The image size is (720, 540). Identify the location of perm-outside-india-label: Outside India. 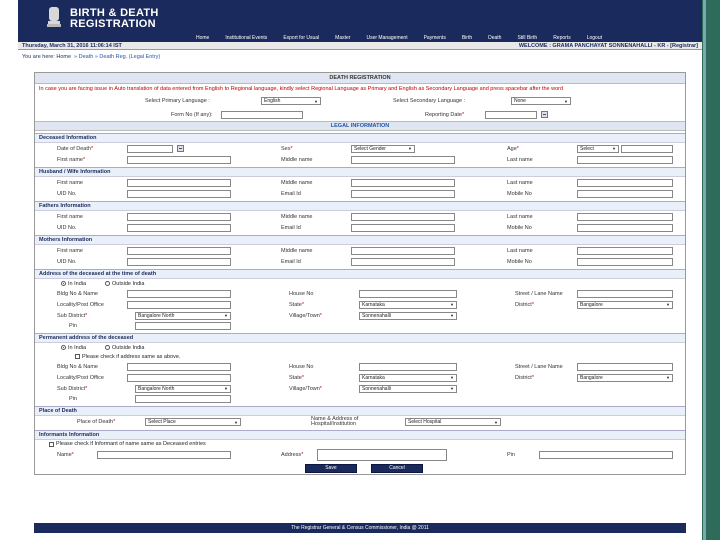
(128, 347).